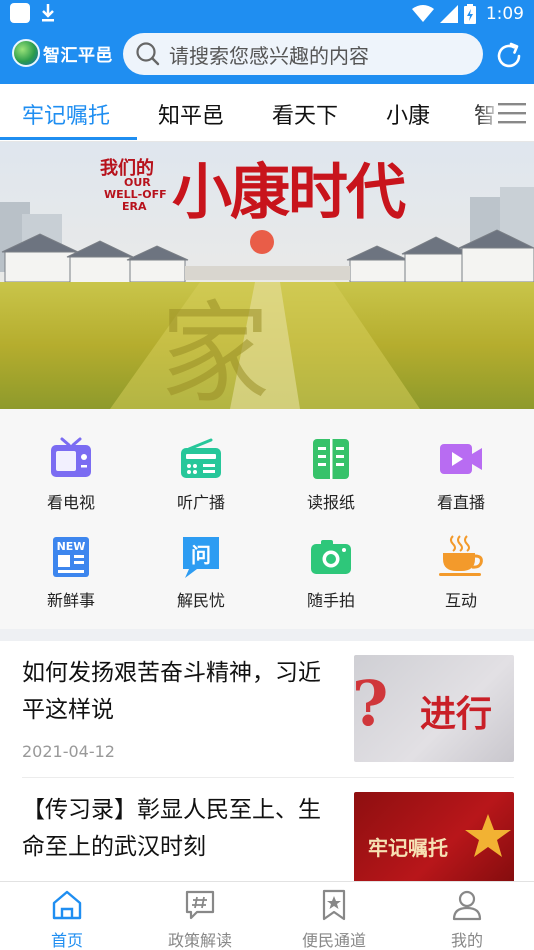 The width and height of the screenshot is (534, 950). What do you see at coordinates (509, 56) in the screenshot?
I see `refresh-icon` at bounding box center [509, 56].